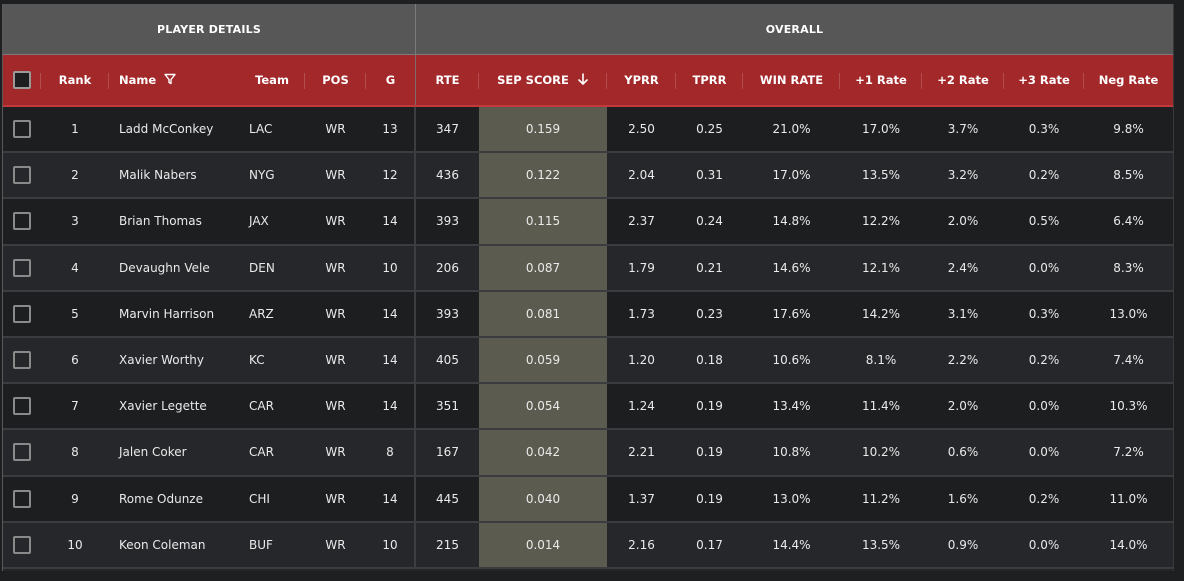 The height and width of the screenshot is (581, 1184). What do you see at coordinates (709, 267) in the screenshot?
I see `cell-tprr: 0.21` at bounding box center [709, 267].